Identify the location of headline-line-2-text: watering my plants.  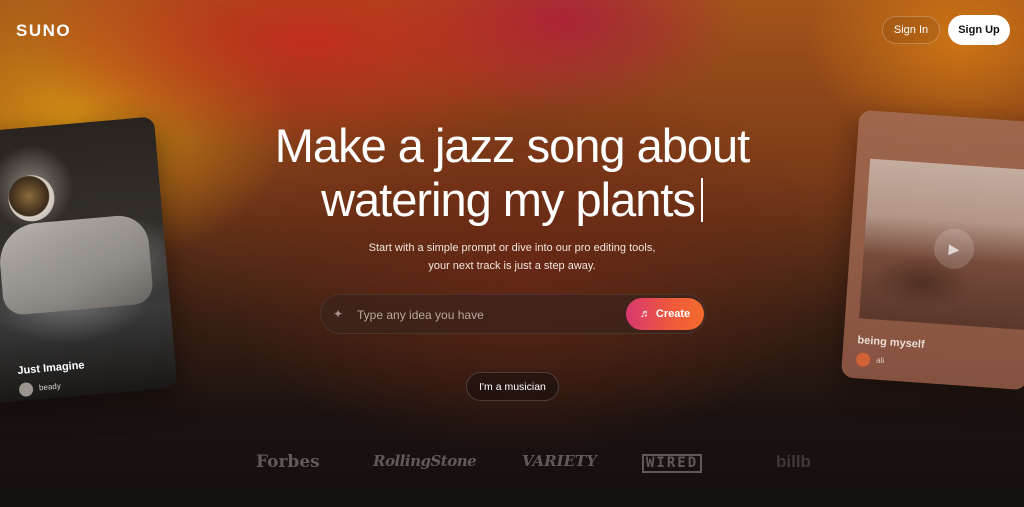
(508, 199).